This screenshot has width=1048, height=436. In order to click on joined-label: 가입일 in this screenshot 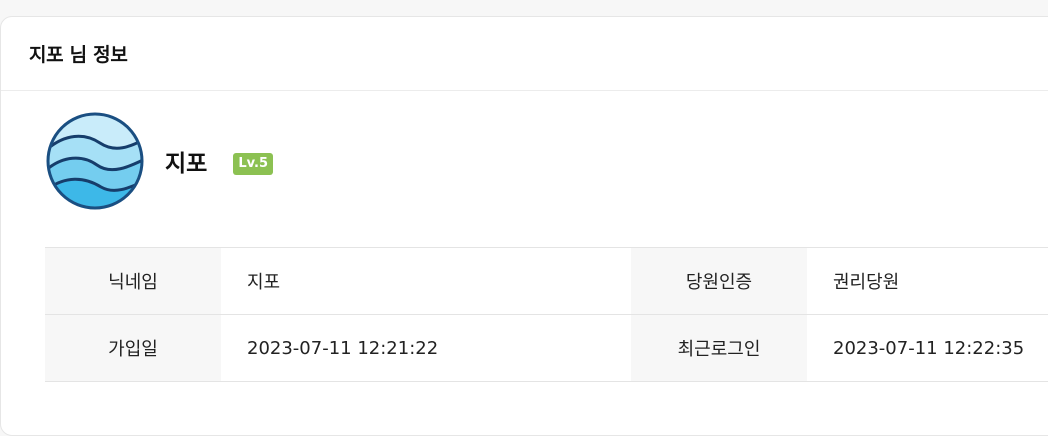, I will do `click(133, 348)`.